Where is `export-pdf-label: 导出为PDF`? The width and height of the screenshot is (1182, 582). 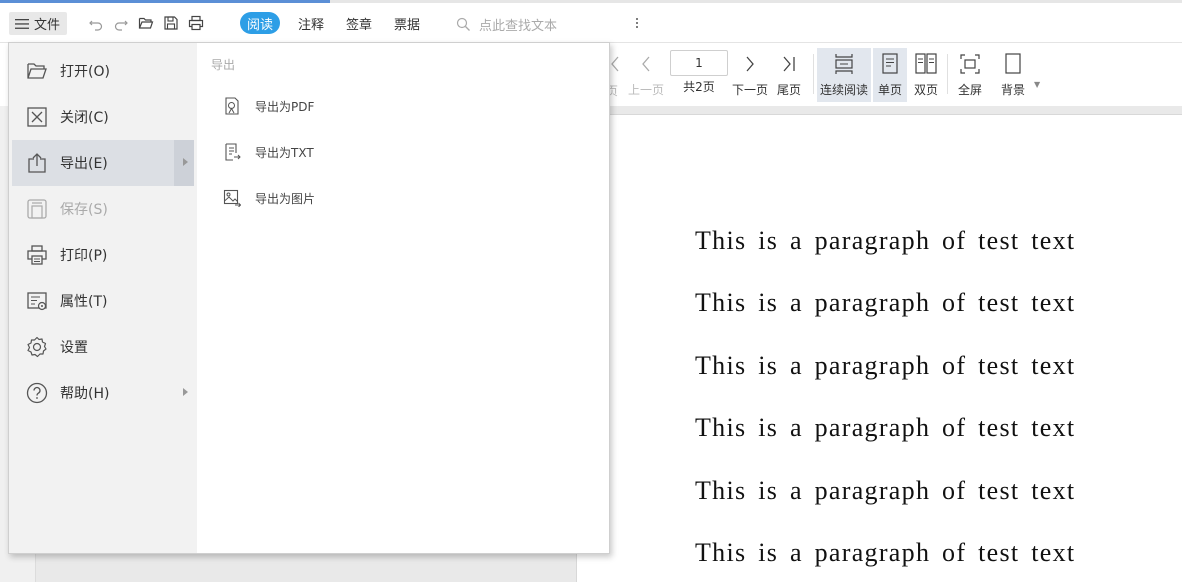
export-pdf-label: 导出为PDF is located at coordinates (285, 106).